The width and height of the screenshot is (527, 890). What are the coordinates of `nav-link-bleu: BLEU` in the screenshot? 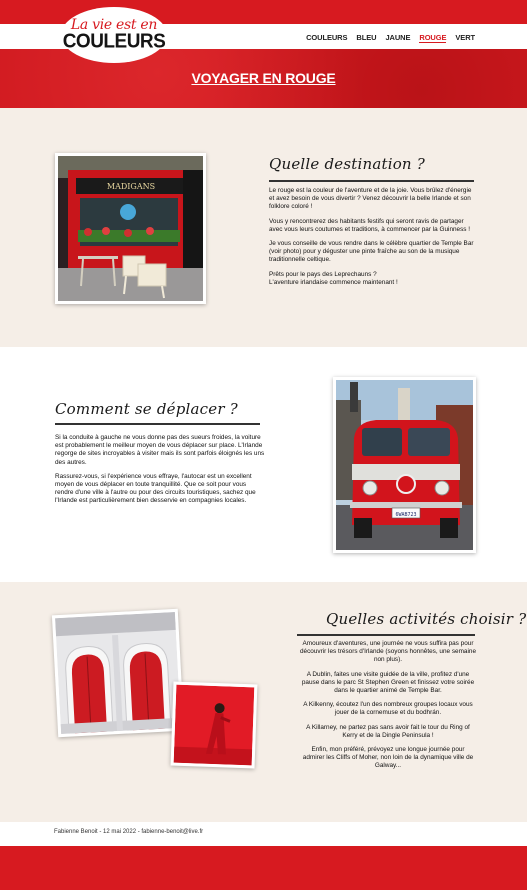 It's located at (366, 38).